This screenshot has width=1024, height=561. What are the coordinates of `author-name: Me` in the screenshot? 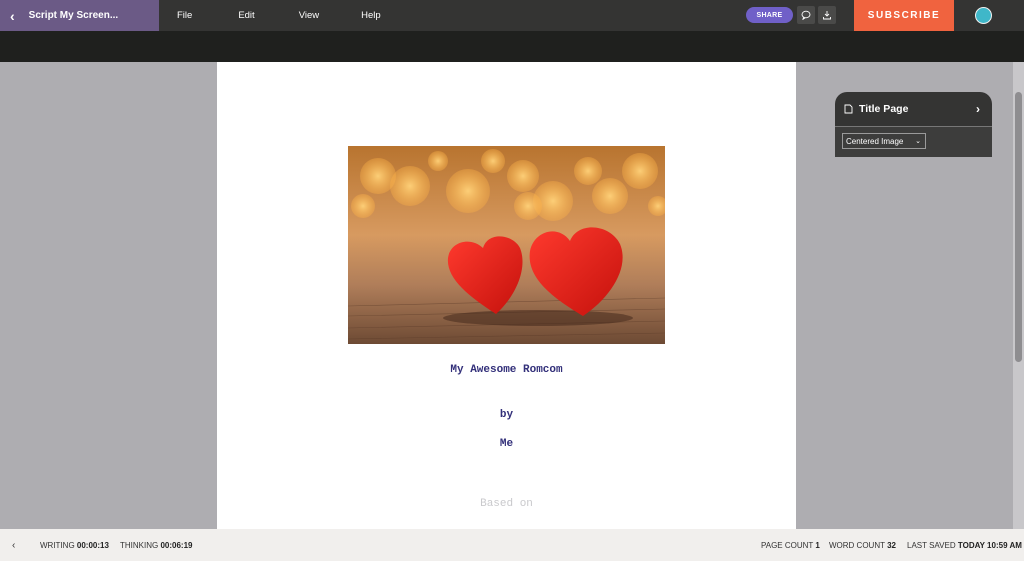 It's located at (506, 444).